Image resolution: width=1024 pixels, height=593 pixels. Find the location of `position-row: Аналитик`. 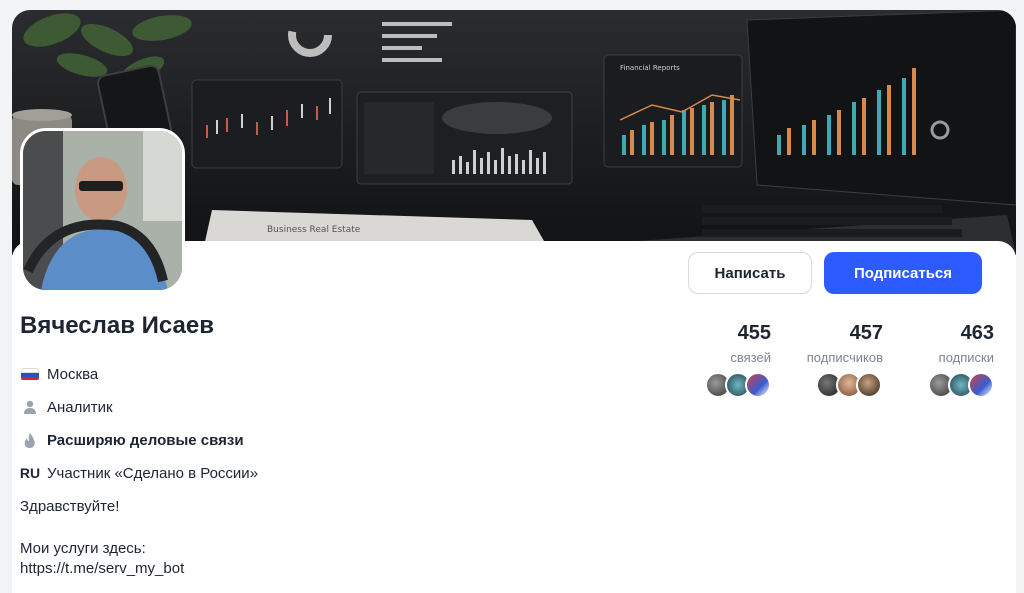

position-row: Аналитик is located at coordinates (66, 407).